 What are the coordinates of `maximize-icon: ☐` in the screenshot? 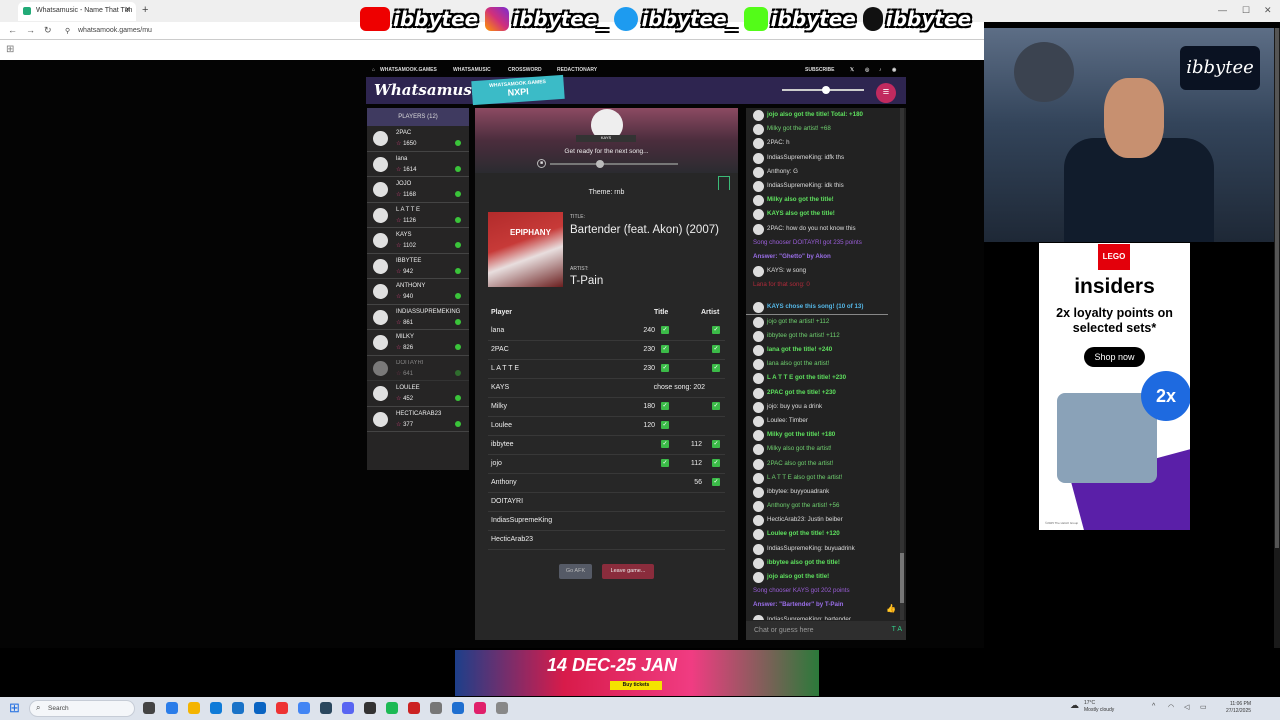 It's located at (1246, 10).